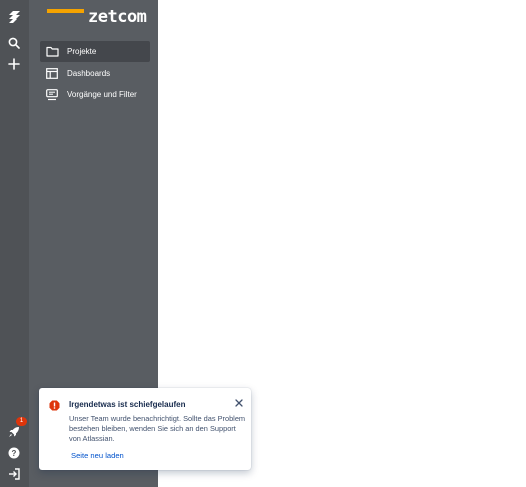 The width and height of the screenshot is (526, 487). I want to click on search-icon, so click(14, 43).